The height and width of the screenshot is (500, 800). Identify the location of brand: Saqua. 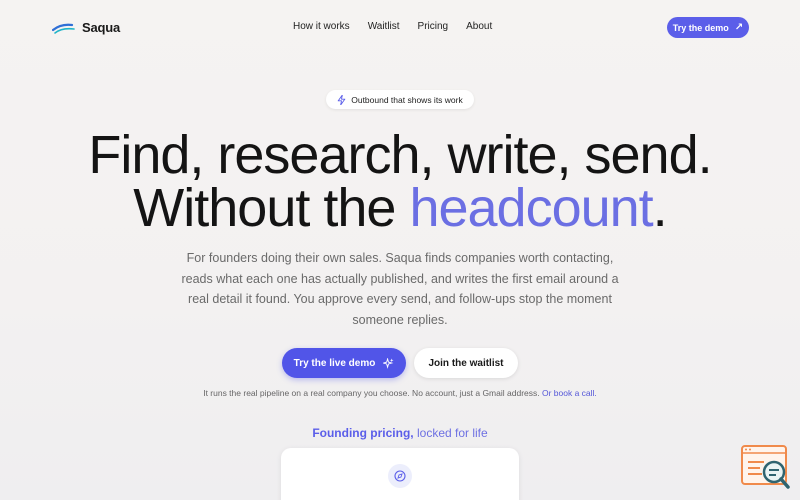
(86, 27).